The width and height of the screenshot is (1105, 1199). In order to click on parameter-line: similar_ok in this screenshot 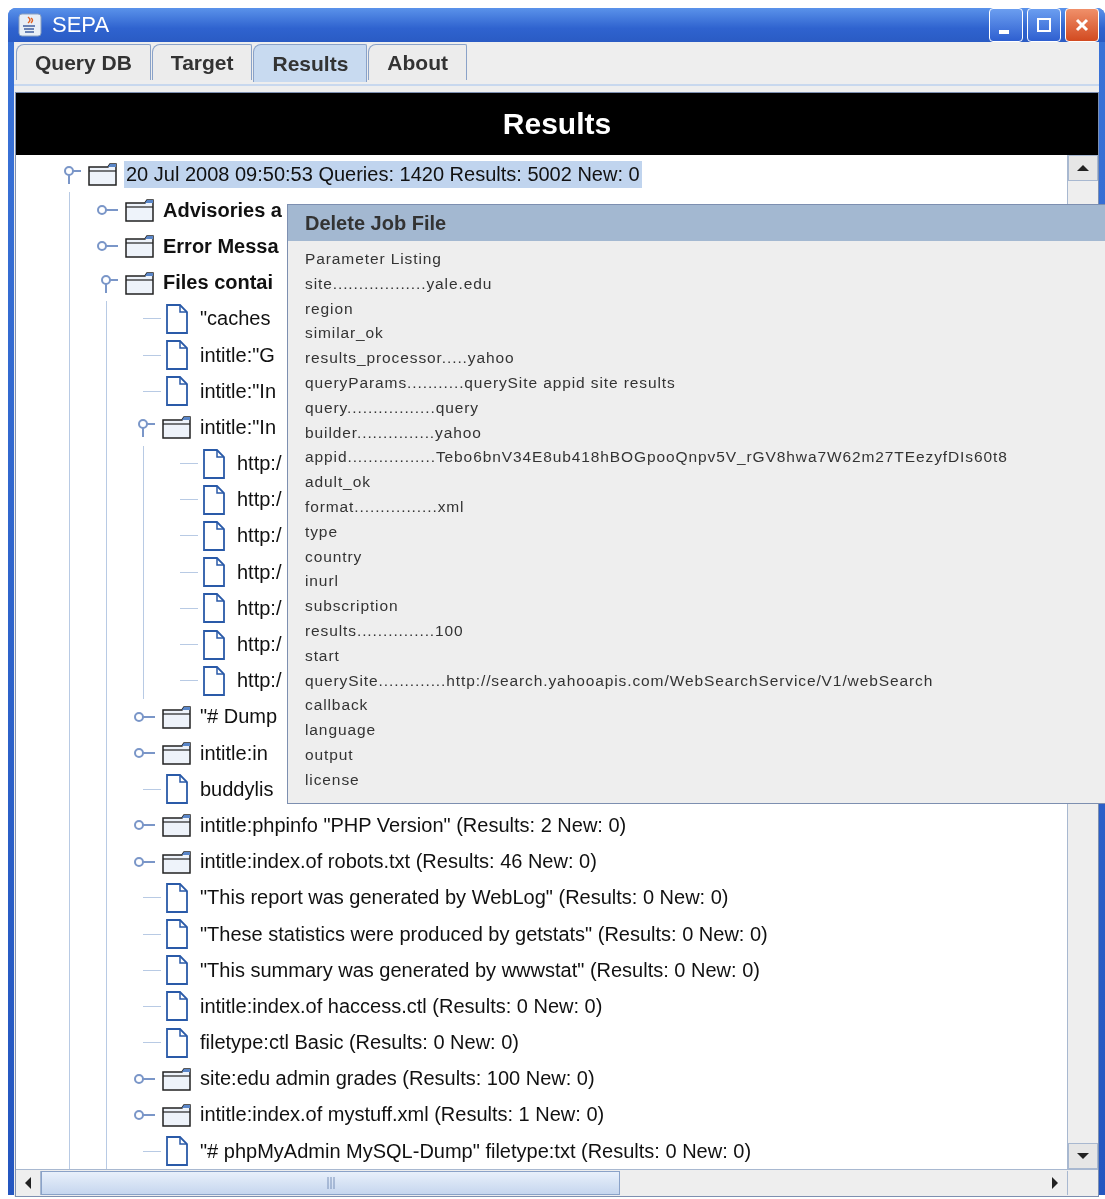, I will do `click(344, 333)`.